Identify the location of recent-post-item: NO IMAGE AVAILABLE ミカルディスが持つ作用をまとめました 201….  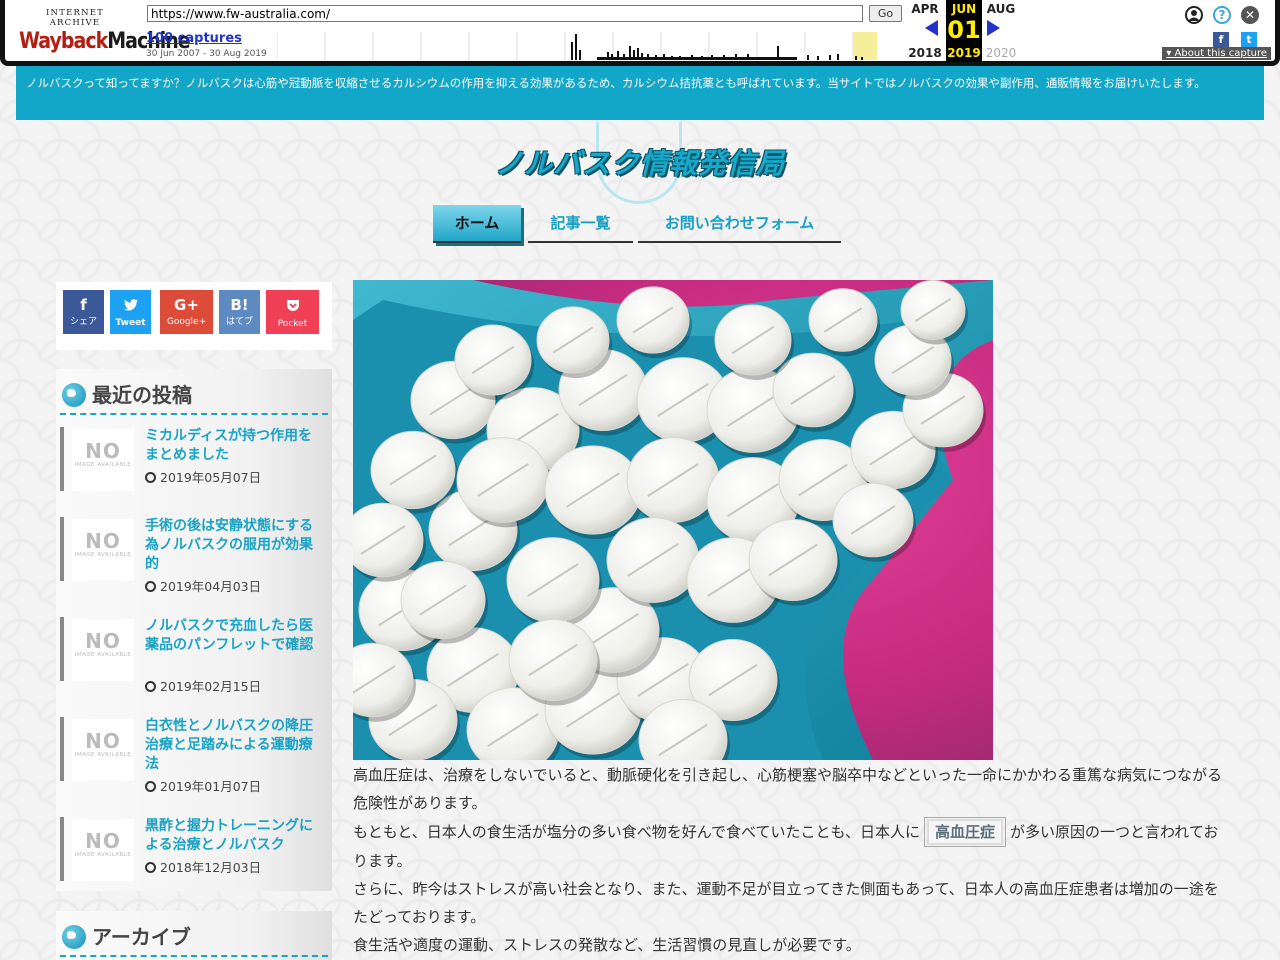
(195, 459).